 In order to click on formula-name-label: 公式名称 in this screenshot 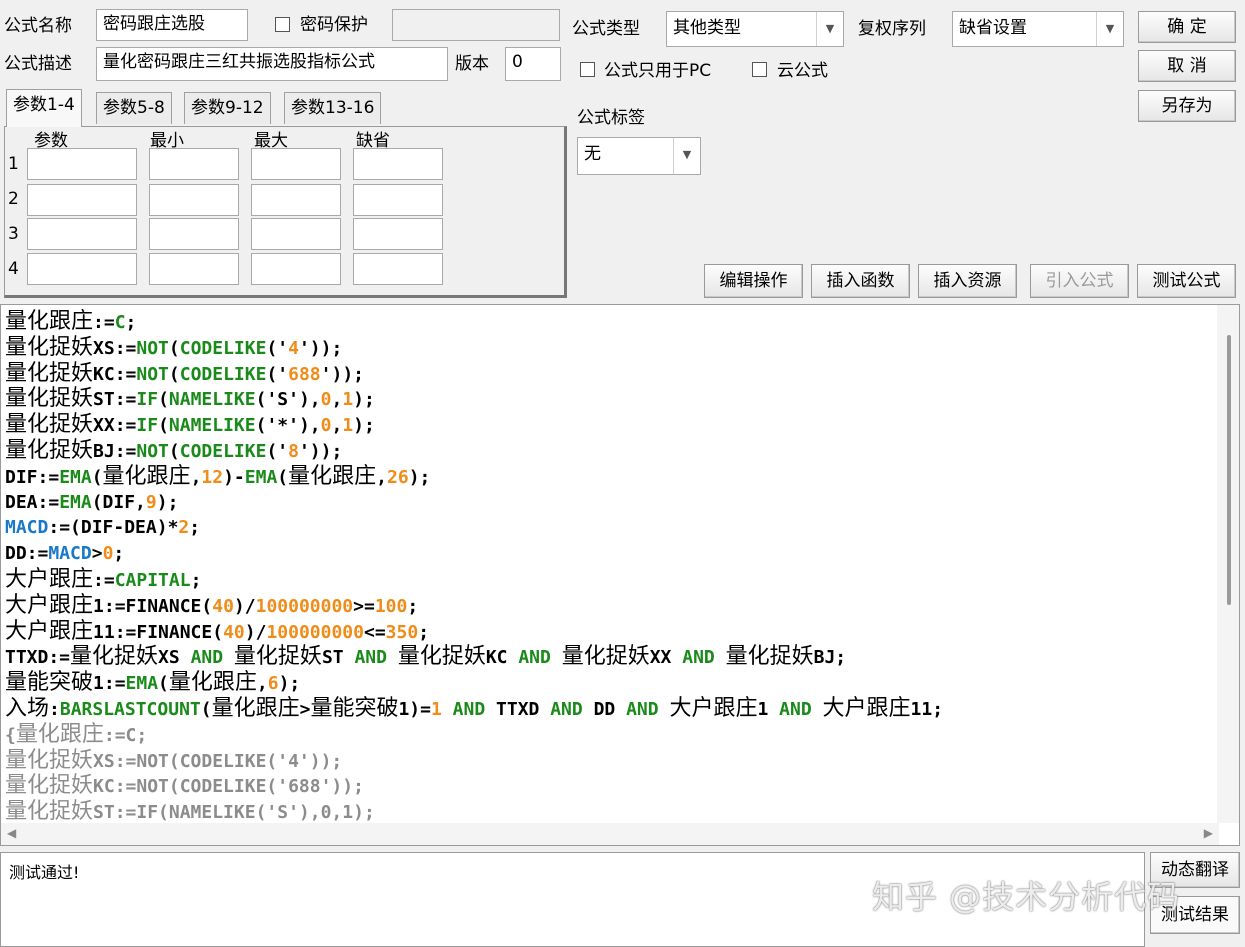, I will do `click(38, 26)`.